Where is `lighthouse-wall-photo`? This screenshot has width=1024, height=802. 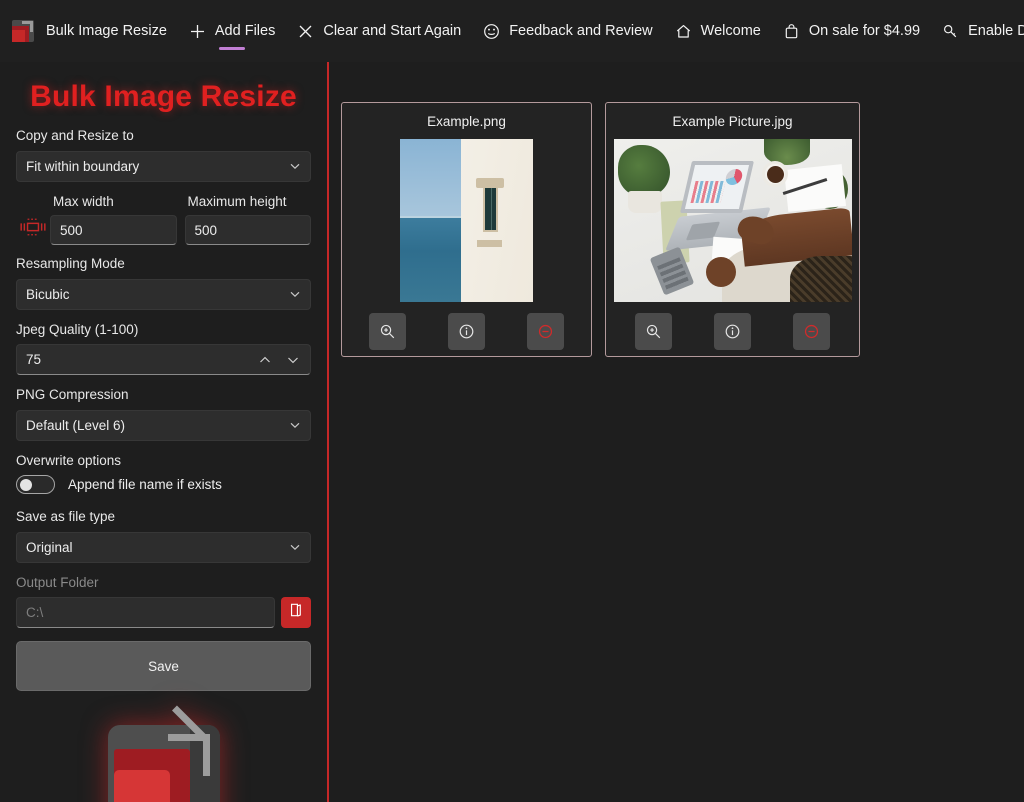
lighthouse-wall-photo is located at coordinates (466, 220).